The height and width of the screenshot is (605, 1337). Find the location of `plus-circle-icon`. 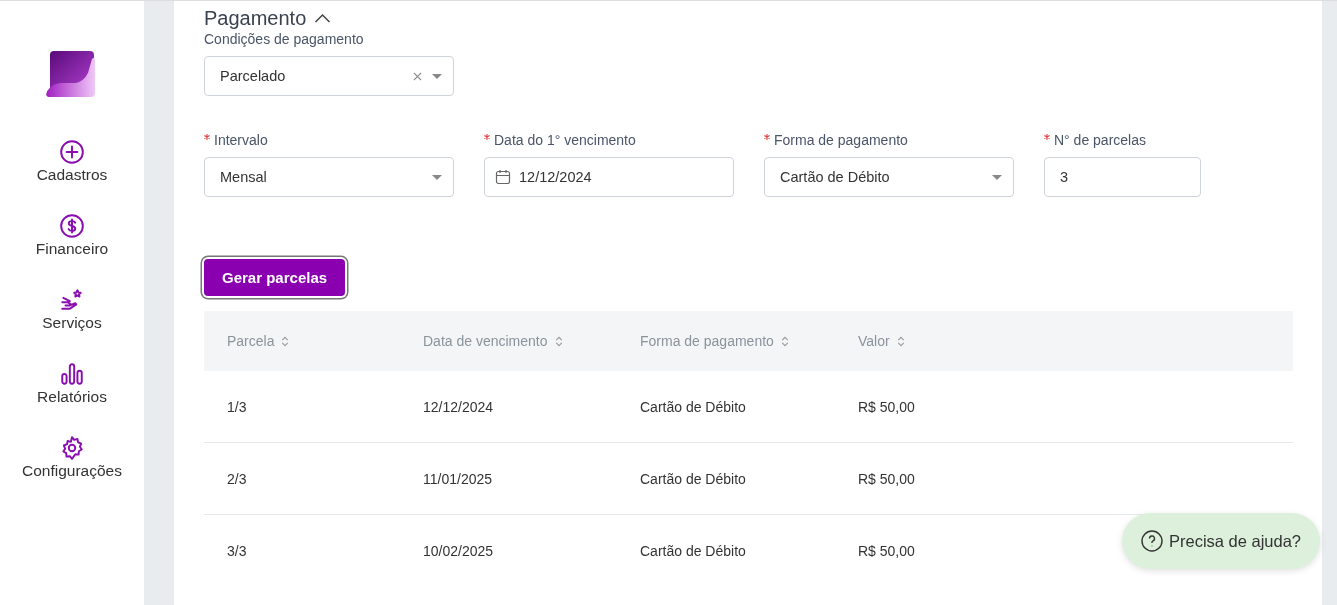

plus-circle-icon is located at coordinates (72, 152).